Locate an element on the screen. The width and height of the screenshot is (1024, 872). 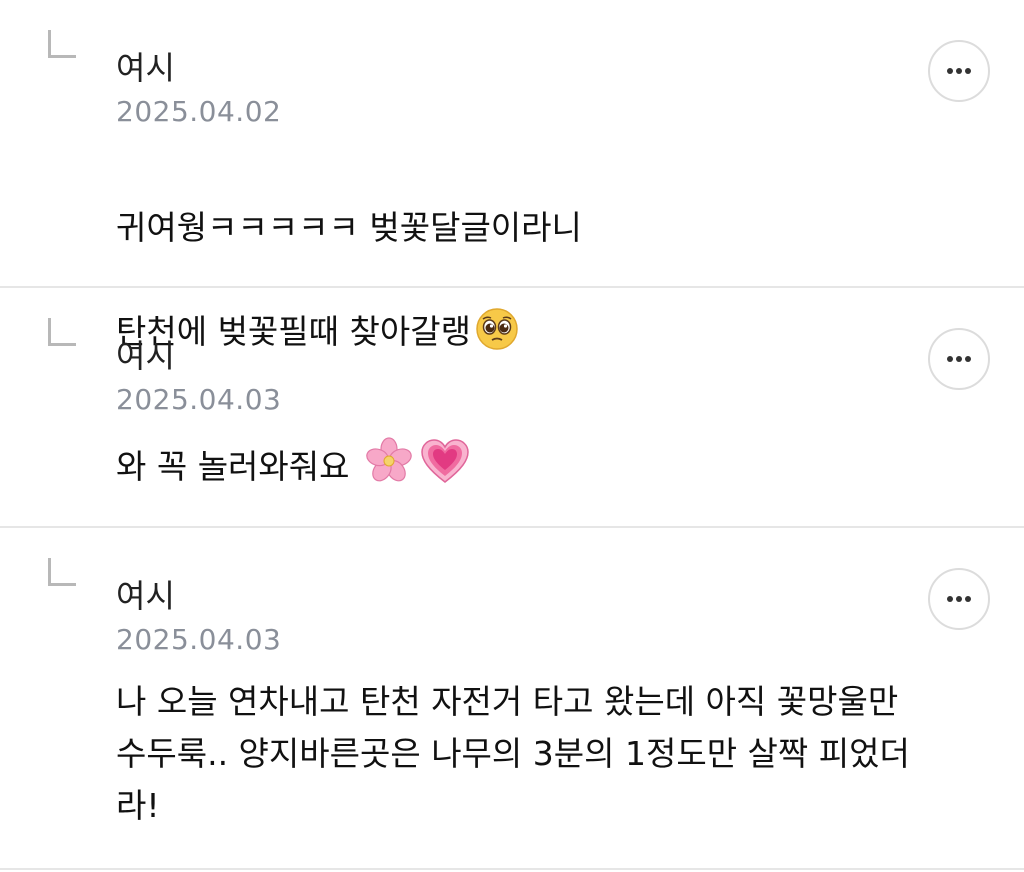
cherry-blossom-icon is located at coordinates (389, 468).